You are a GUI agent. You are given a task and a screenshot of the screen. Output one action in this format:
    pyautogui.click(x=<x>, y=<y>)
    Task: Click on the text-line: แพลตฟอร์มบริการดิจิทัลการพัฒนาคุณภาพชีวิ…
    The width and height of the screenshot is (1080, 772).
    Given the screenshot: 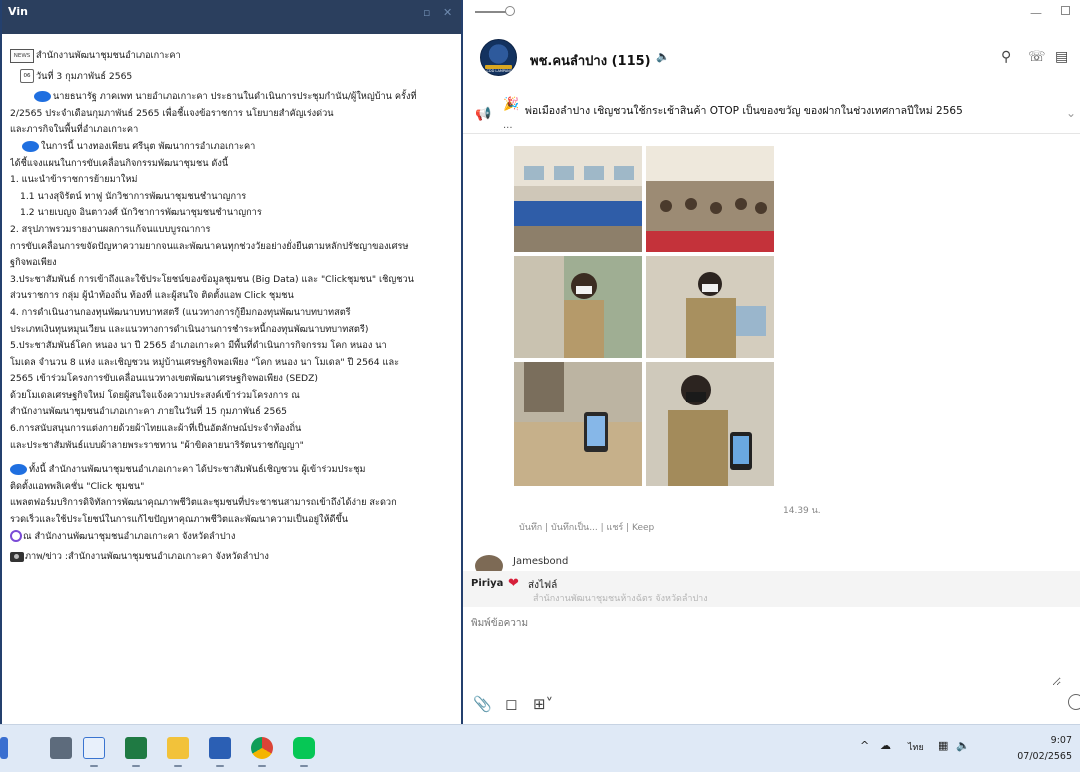 What is the action you would take?
    pyautogui.click(x=203, y=503)
    